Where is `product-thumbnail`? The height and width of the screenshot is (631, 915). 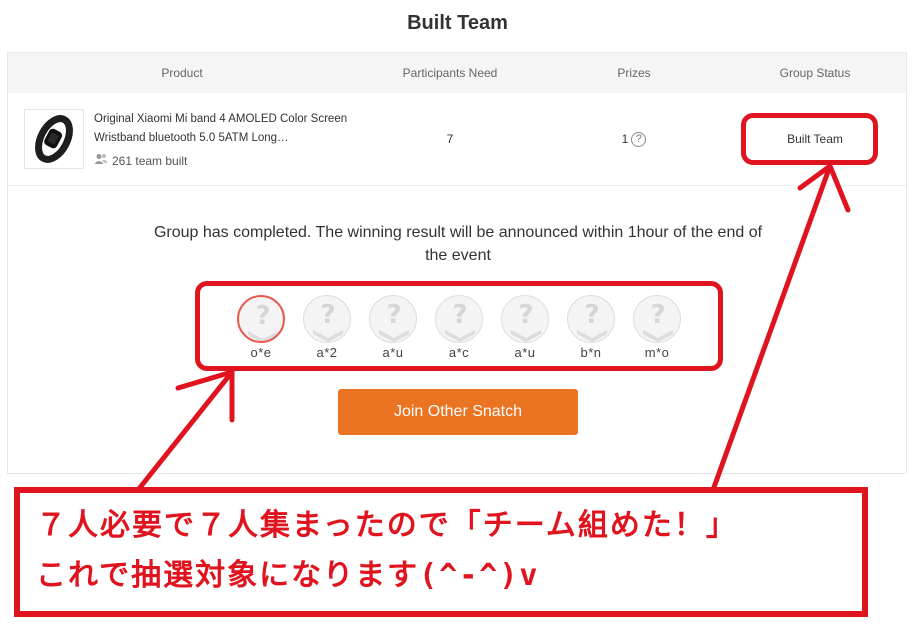 product-thumbnail is located at coordinates (54, 139).